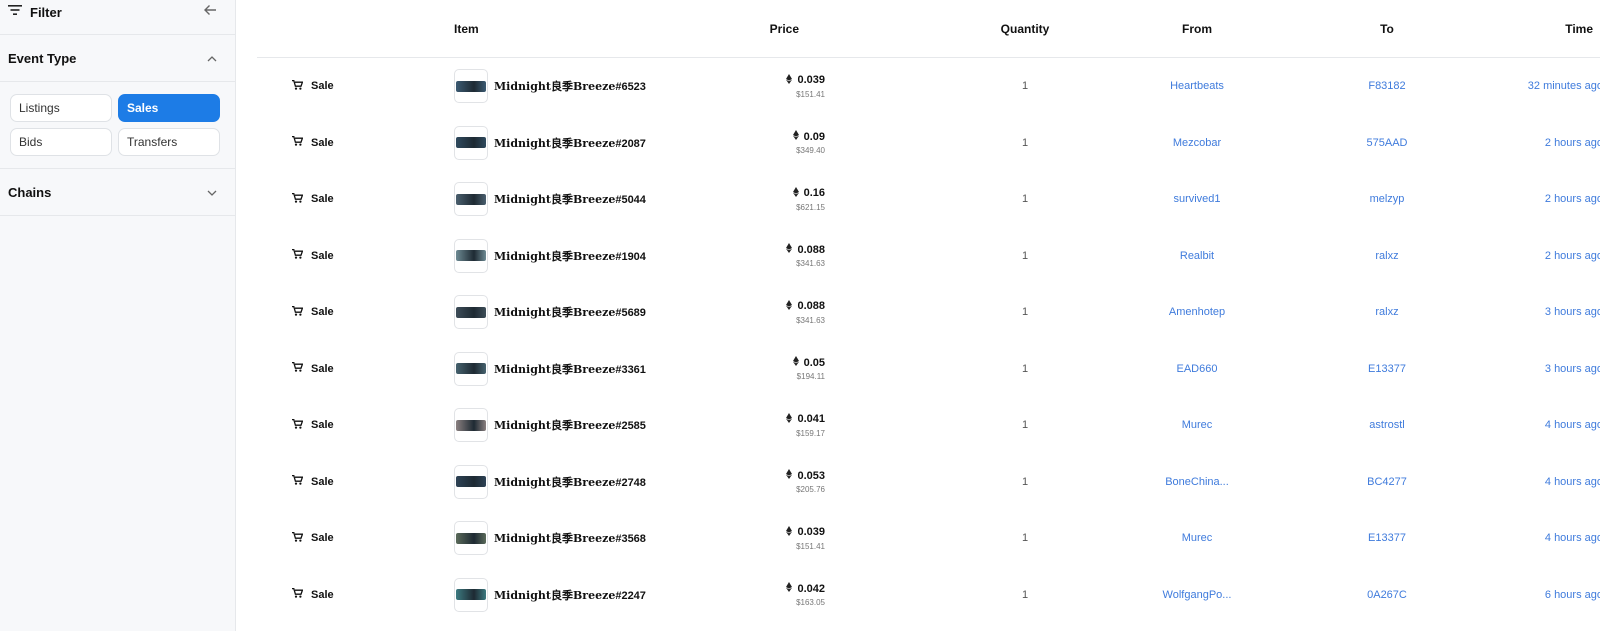 The height and width of the screenshot is (631, 1600). I want to click on to-link: F83182, so click(1387, 86).